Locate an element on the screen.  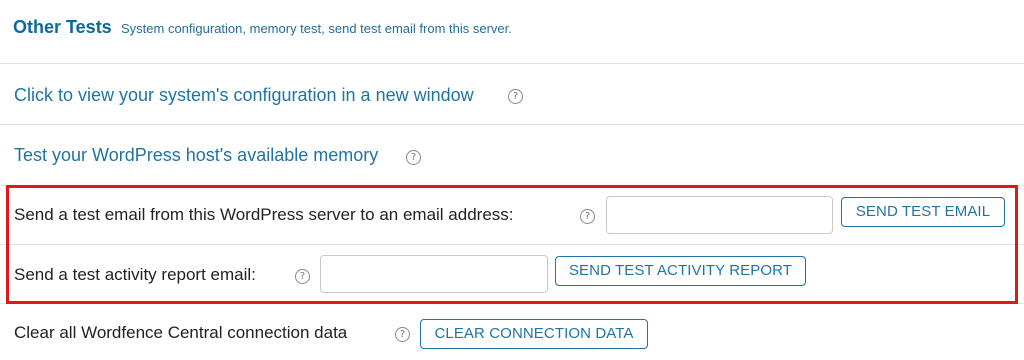
activity-report-input is located at coordinates (434, 274).